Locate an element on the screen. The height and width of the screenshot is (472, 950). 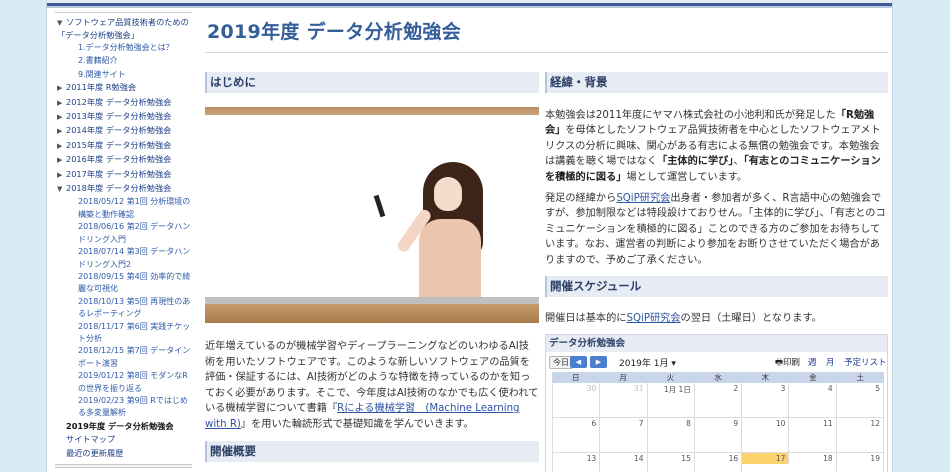
sidebar-item-root: ▼ ソフトウェア品質技術者のための「データ分析勉強会」 is located at coordinates (123, 28).